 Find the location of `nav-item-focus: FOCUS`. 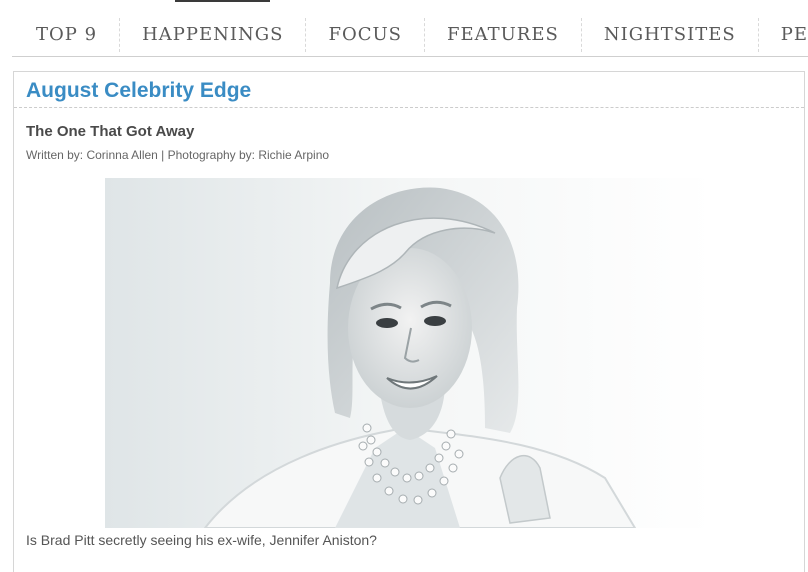

nav-item-focus: FOCUS is located at coordinates (365, 35).